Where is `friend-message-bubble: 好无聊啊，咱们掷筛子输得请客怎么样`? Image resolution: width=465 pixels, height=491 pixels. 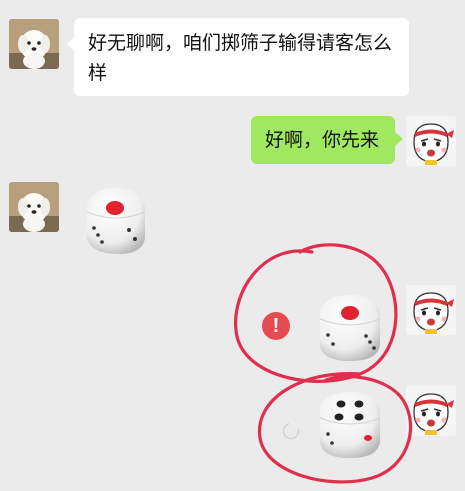 friend-message-bubble: 好无聊啊，咱们掷筛子输得请客怎么样 is located at coordinates (241, 57).